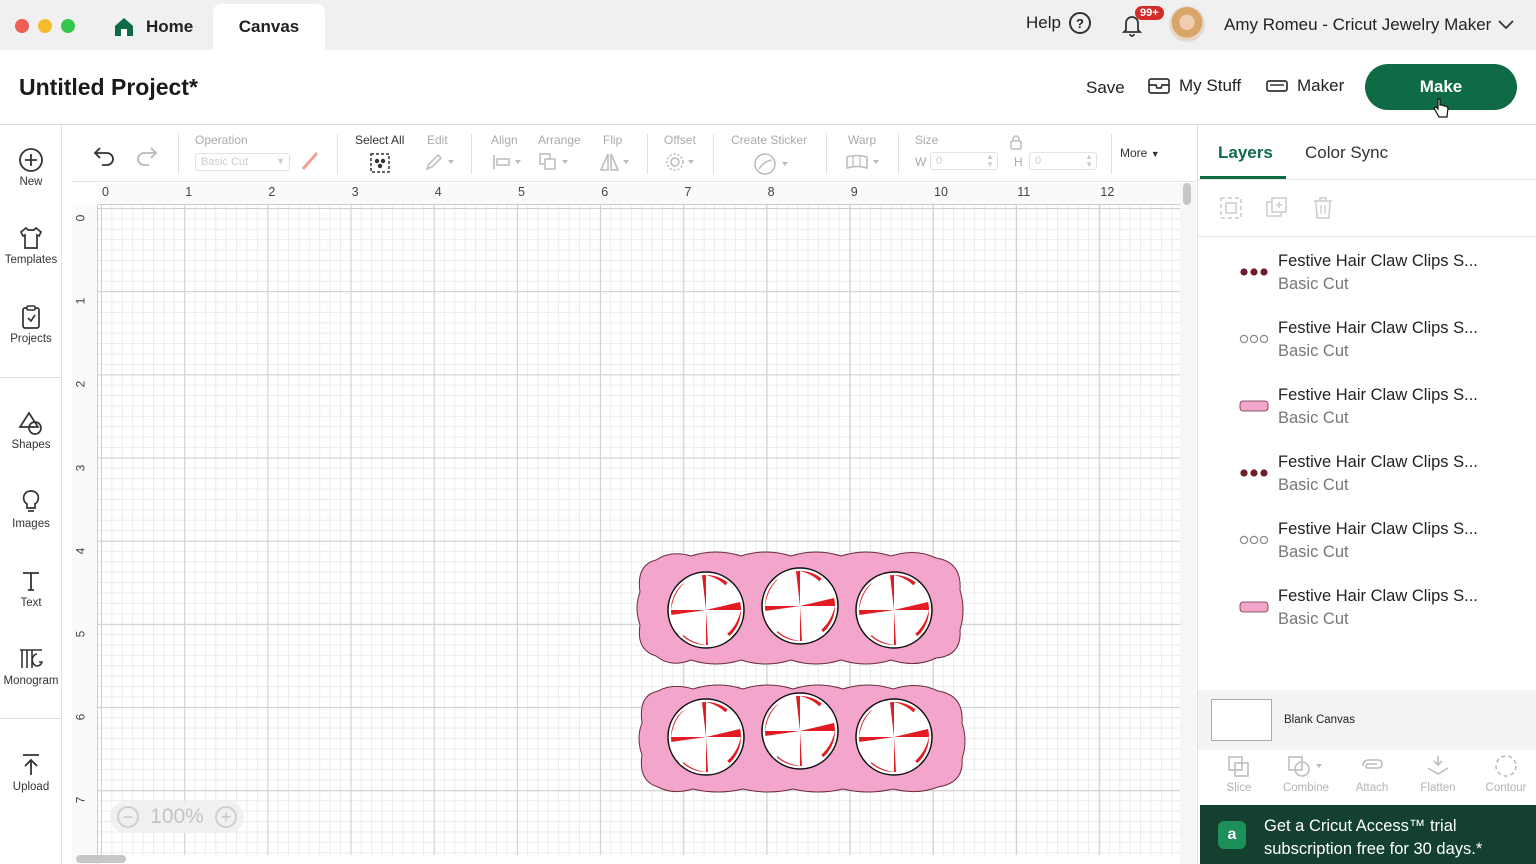  Describe the element at coordinates (31, 588) in the screenshot. I see `sidebar-item-text: Text` at that location.